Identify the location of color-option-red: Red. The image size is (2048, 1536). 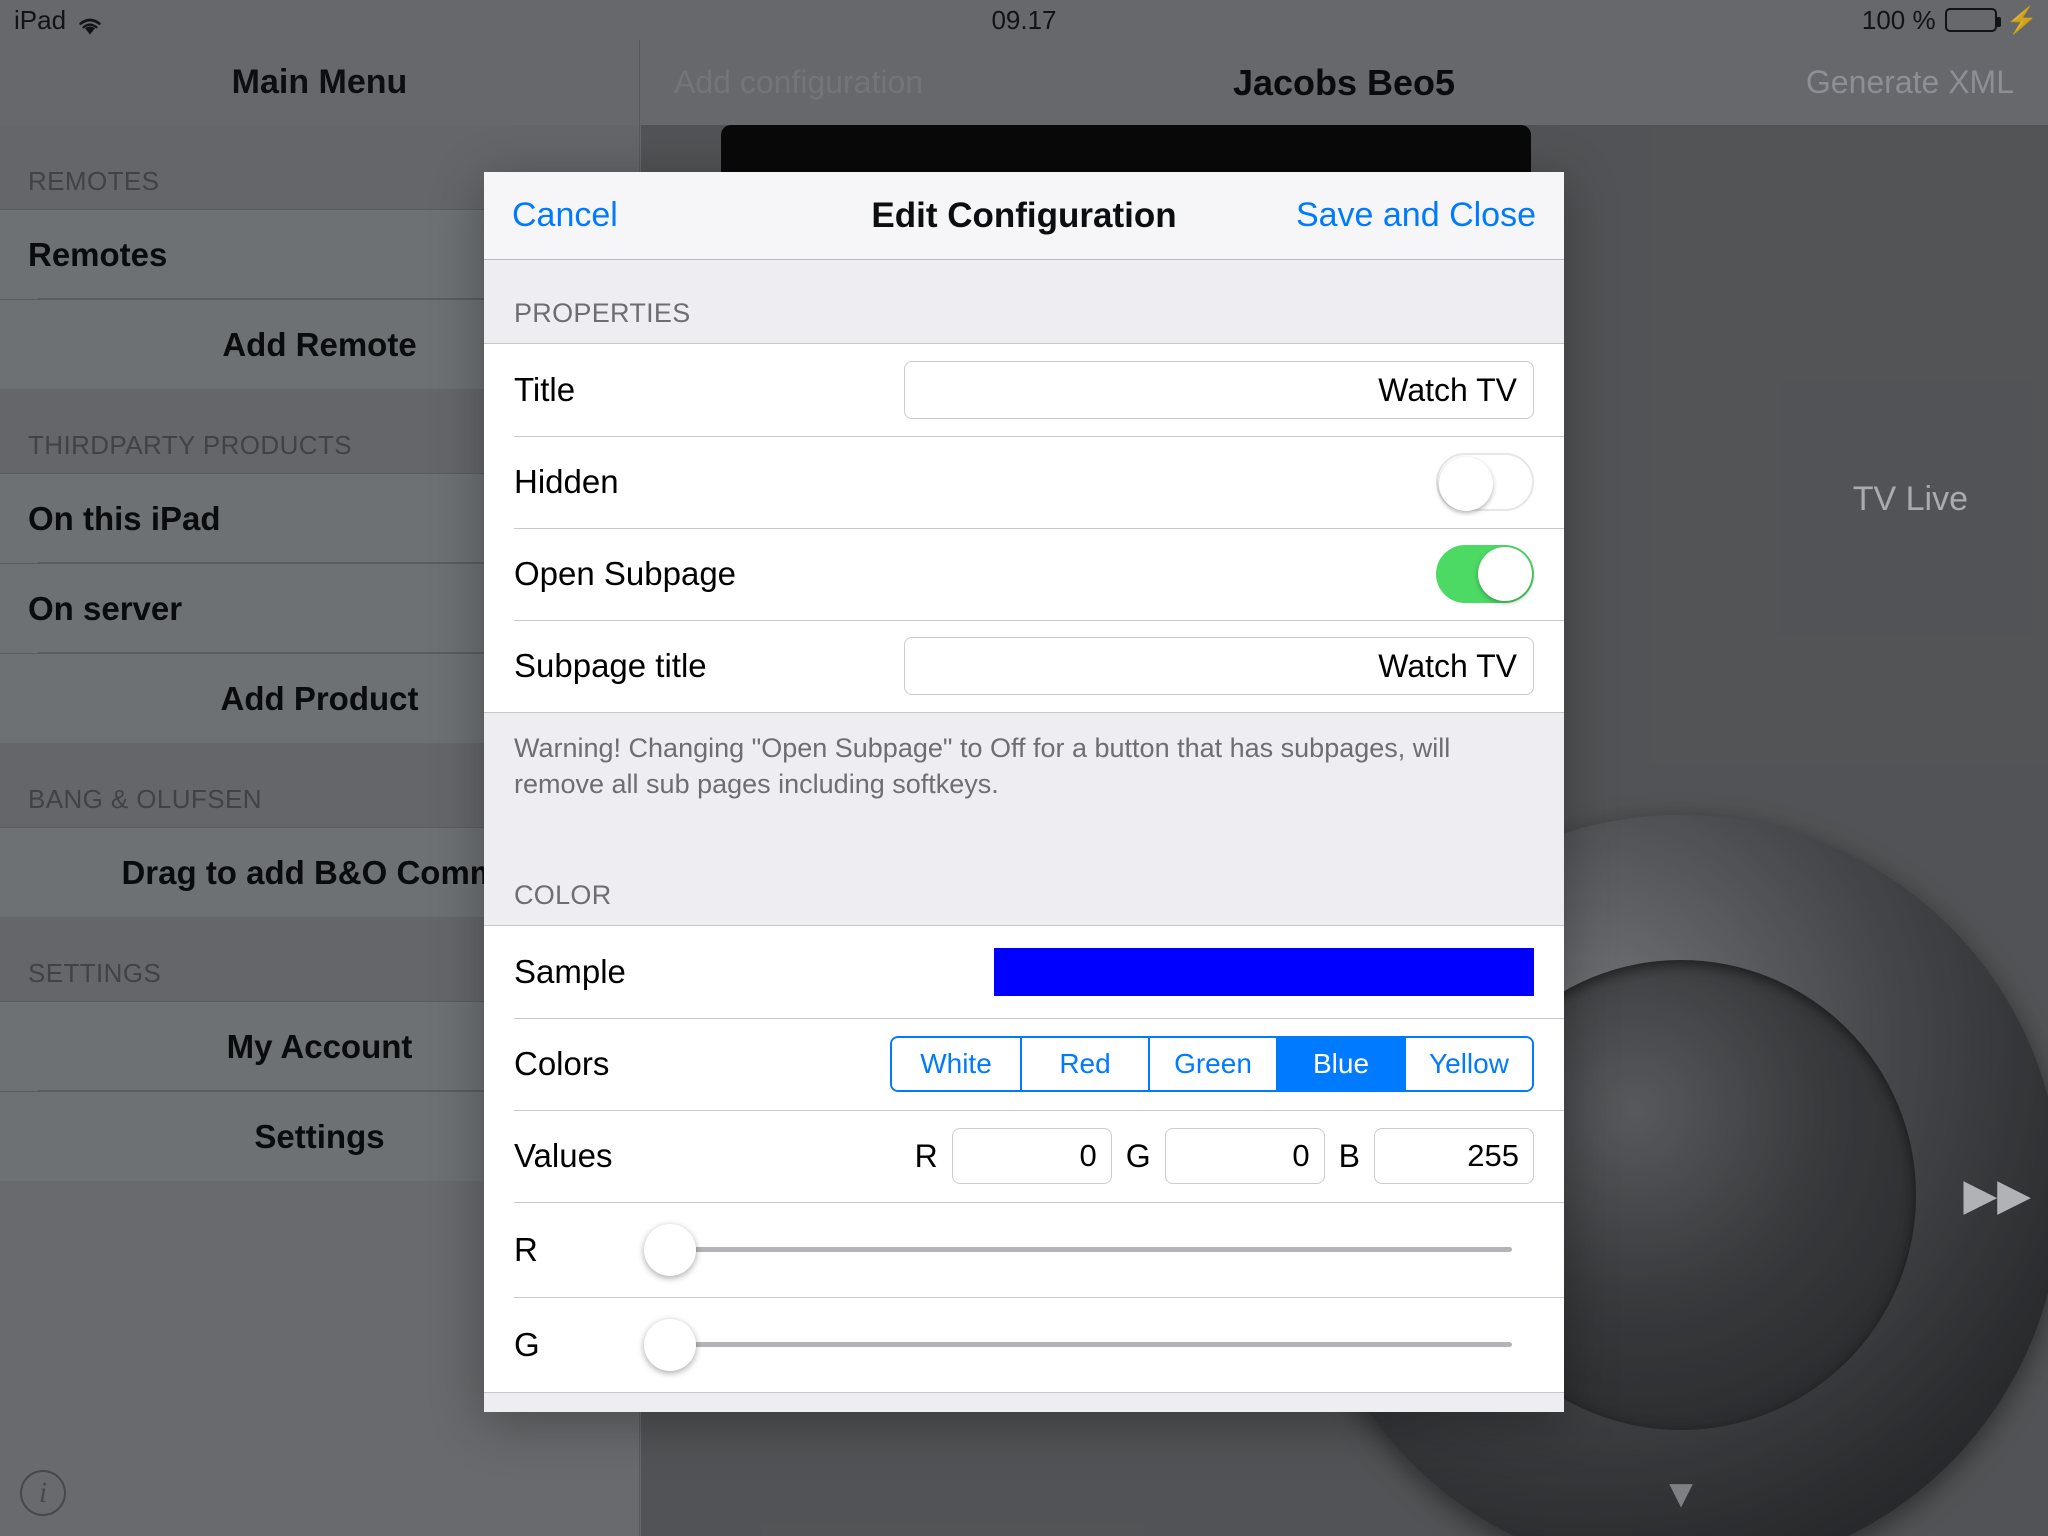
(1084, 1064).